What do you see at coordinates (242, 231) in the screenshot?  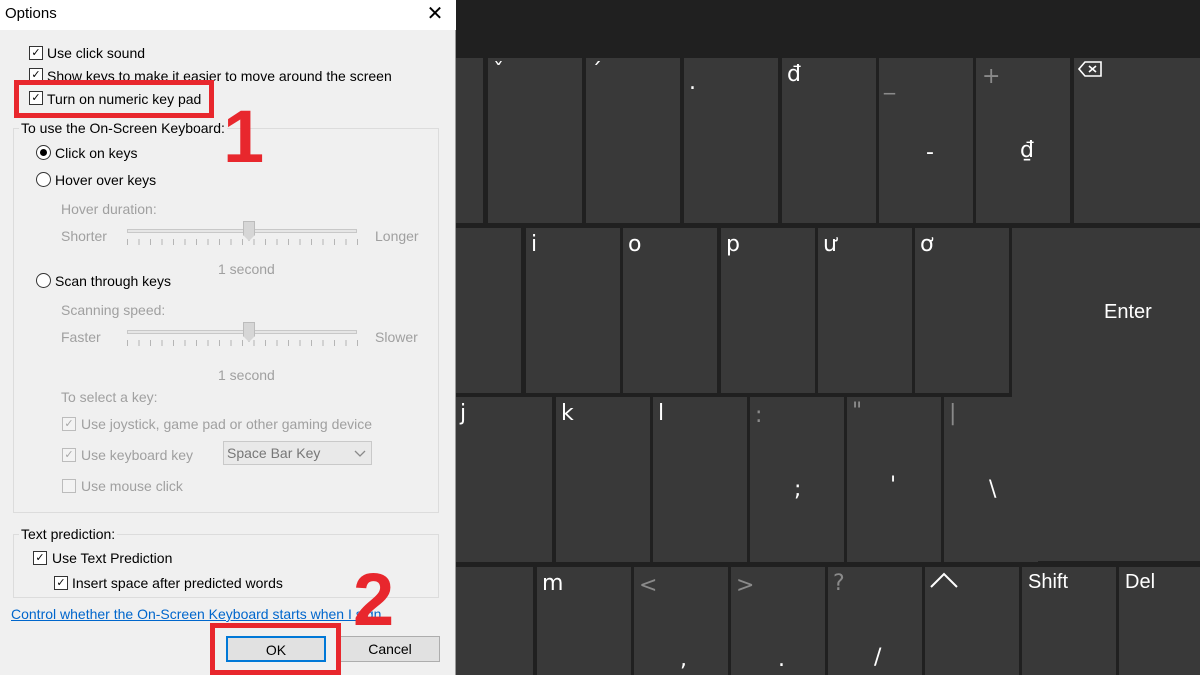 I see `hover-slider-track` at bounding box center [242, 231].